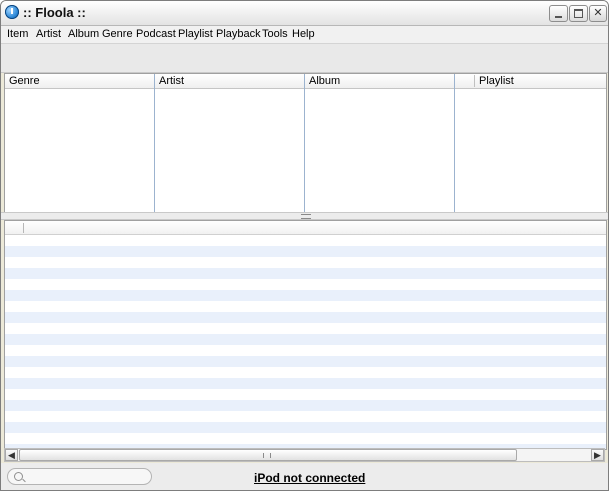 This screenshot has width=609, height=491. Describe the element at coordinates (12, 12) in the screenshot. I see `app-icon` at that location.